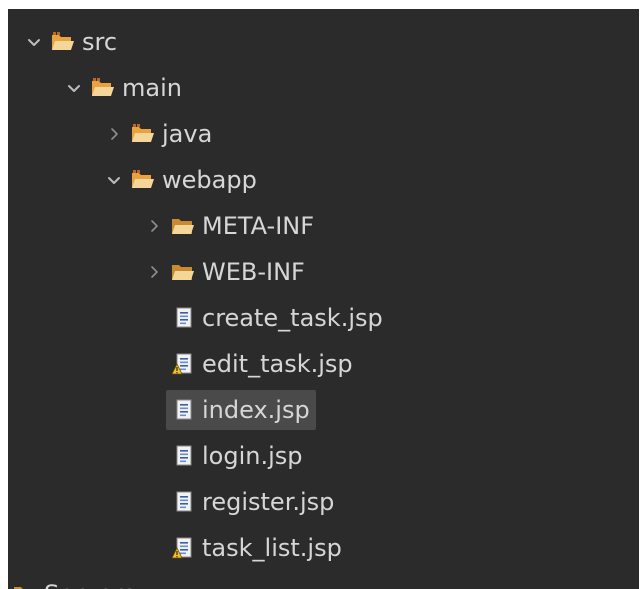  I want to click on tree-item-edit-task-jsp: edit_task.jsp, so click(323, 364).